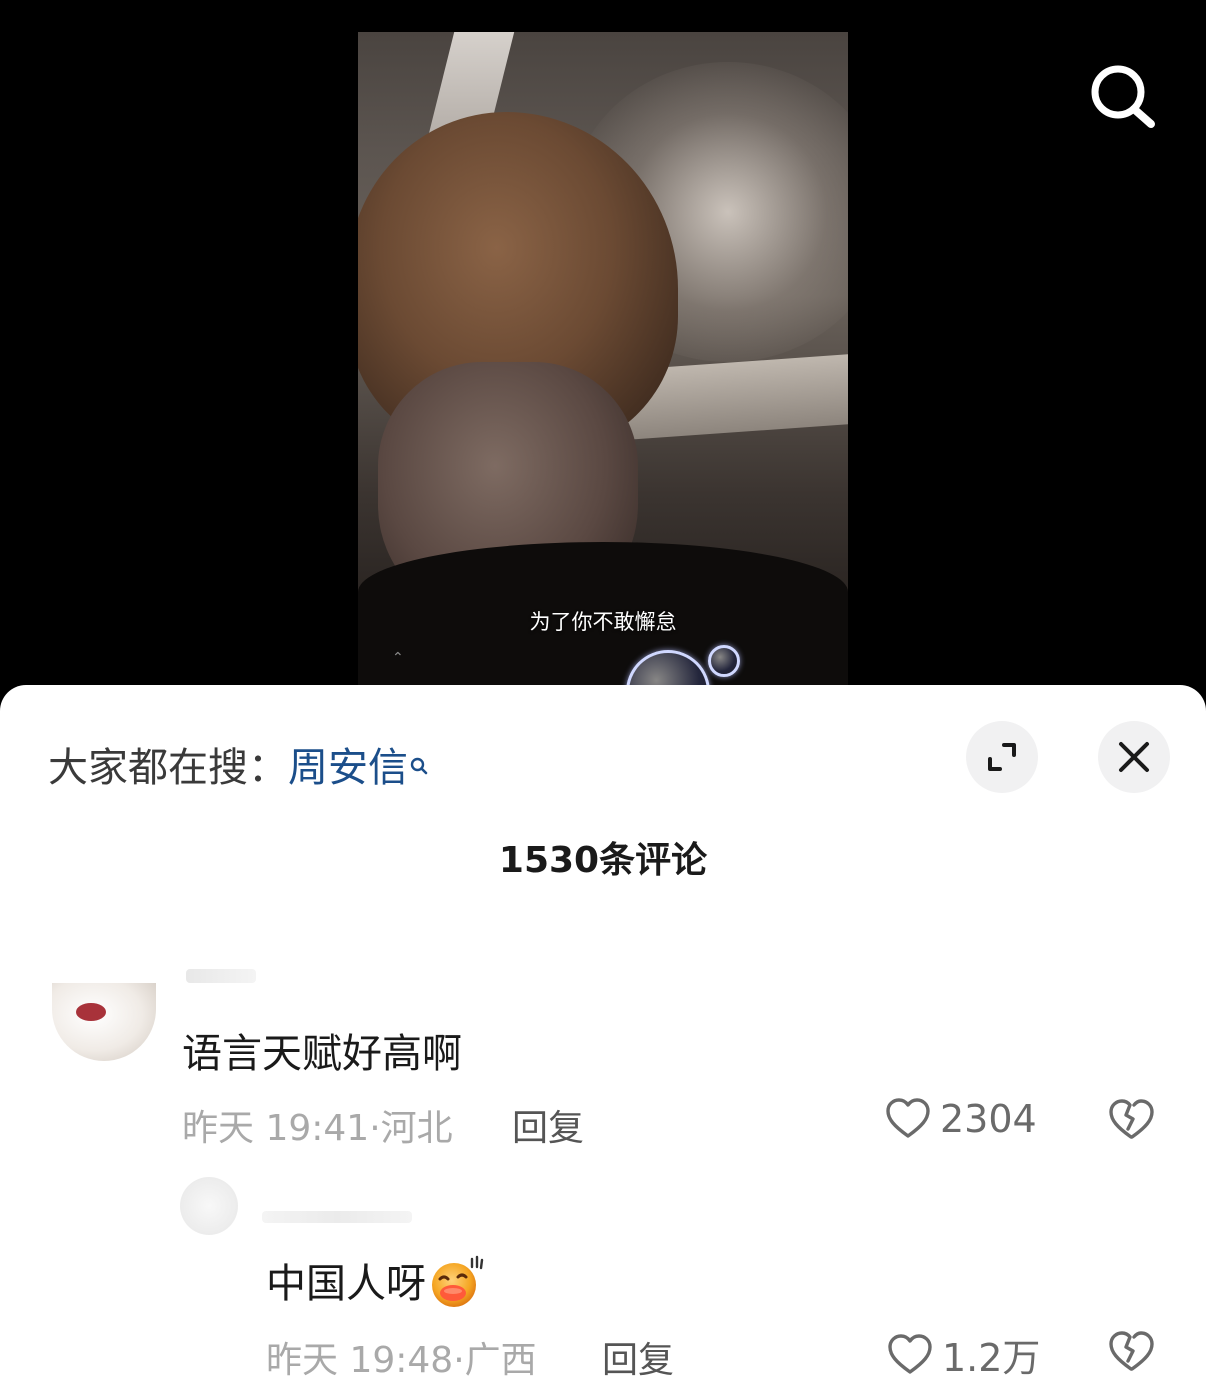  I want to click on comment-1-time: 昨天 19:41, so click(276, 1128).